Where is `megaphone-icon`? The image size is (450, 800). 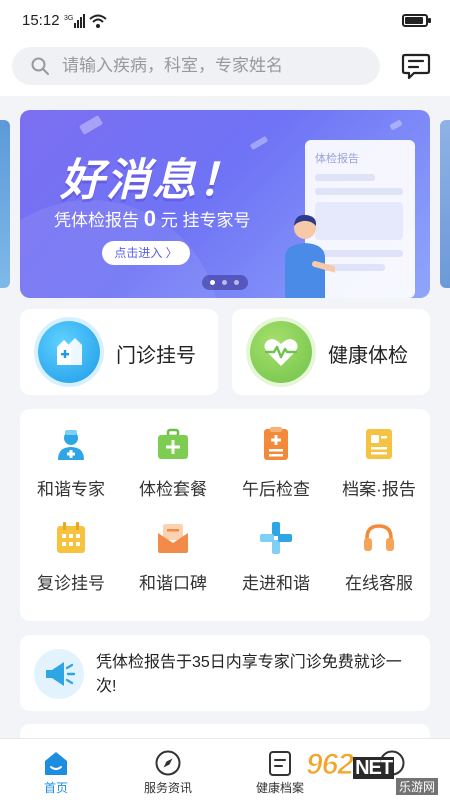
megaphone-icon is located at coordinates (59, 674).